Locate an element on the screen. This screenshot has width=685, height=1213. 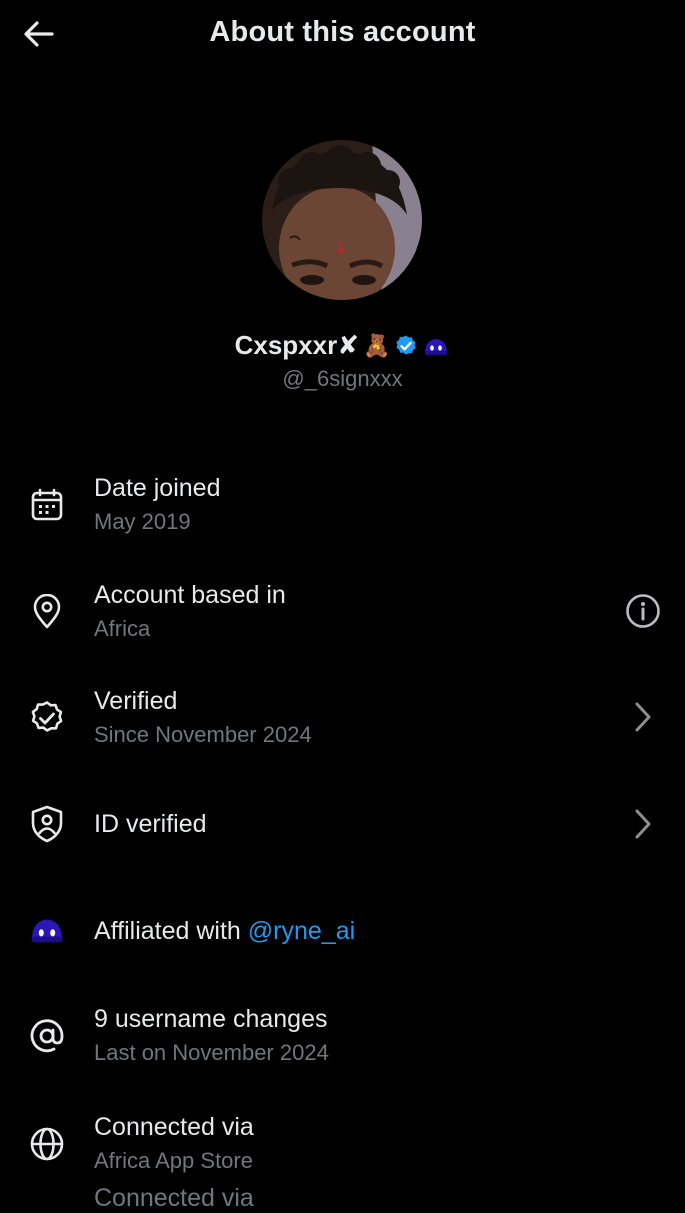
at-sign-icon is located at coordinates (47, 1036).